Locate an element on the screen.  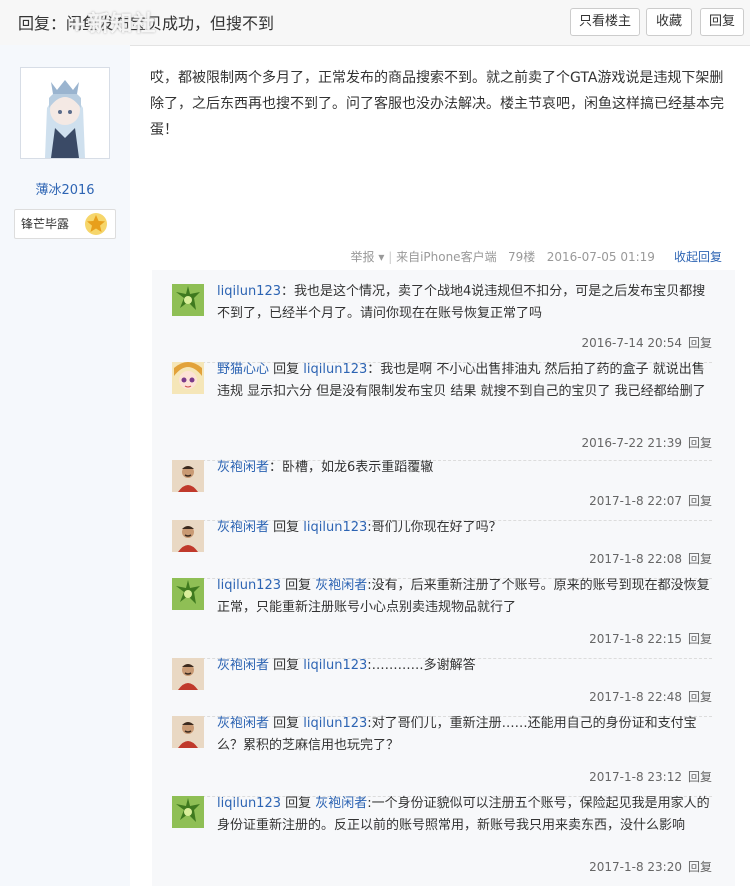
reply-item: 灰袍闲者：卧槽，如龙6表示重蹈覆辙 2017-1-8 22:07 回复 is located at coordinates (442, 490).